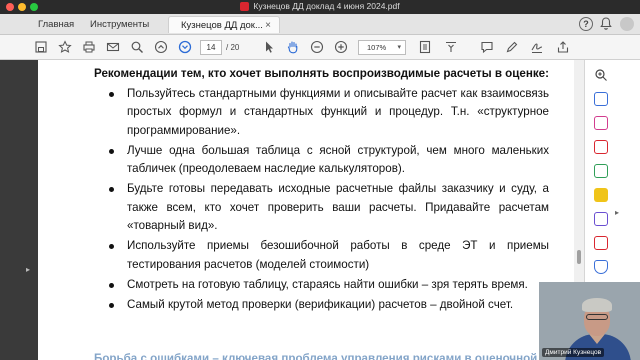 This screenshot has width=640, height=360. I want to click on main-toolbar: 14 / 20 107% ▾, so click(320, 47).